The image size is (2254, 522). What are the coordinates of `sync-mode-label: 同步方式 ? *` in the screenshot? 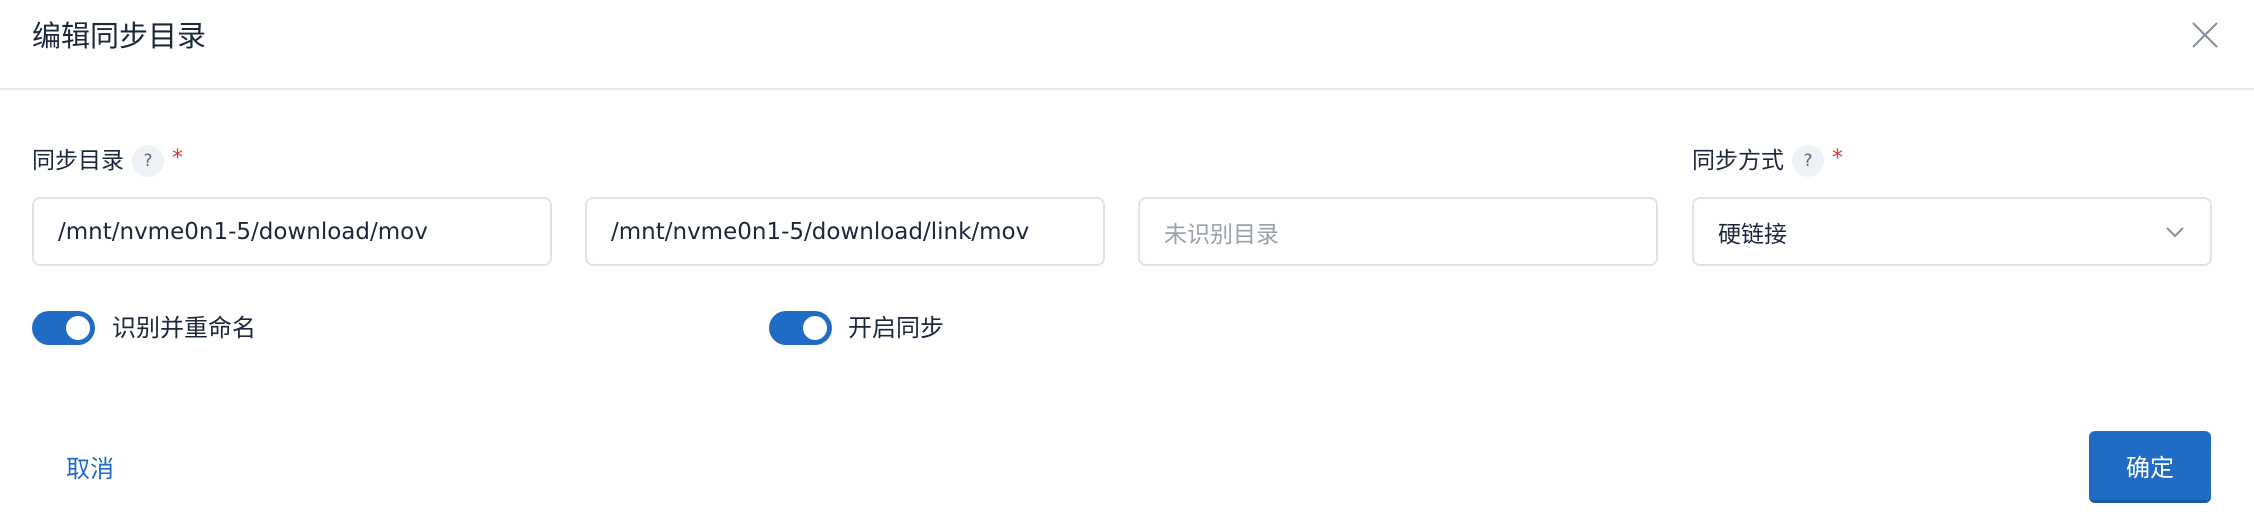 It's located at (1767, 161).